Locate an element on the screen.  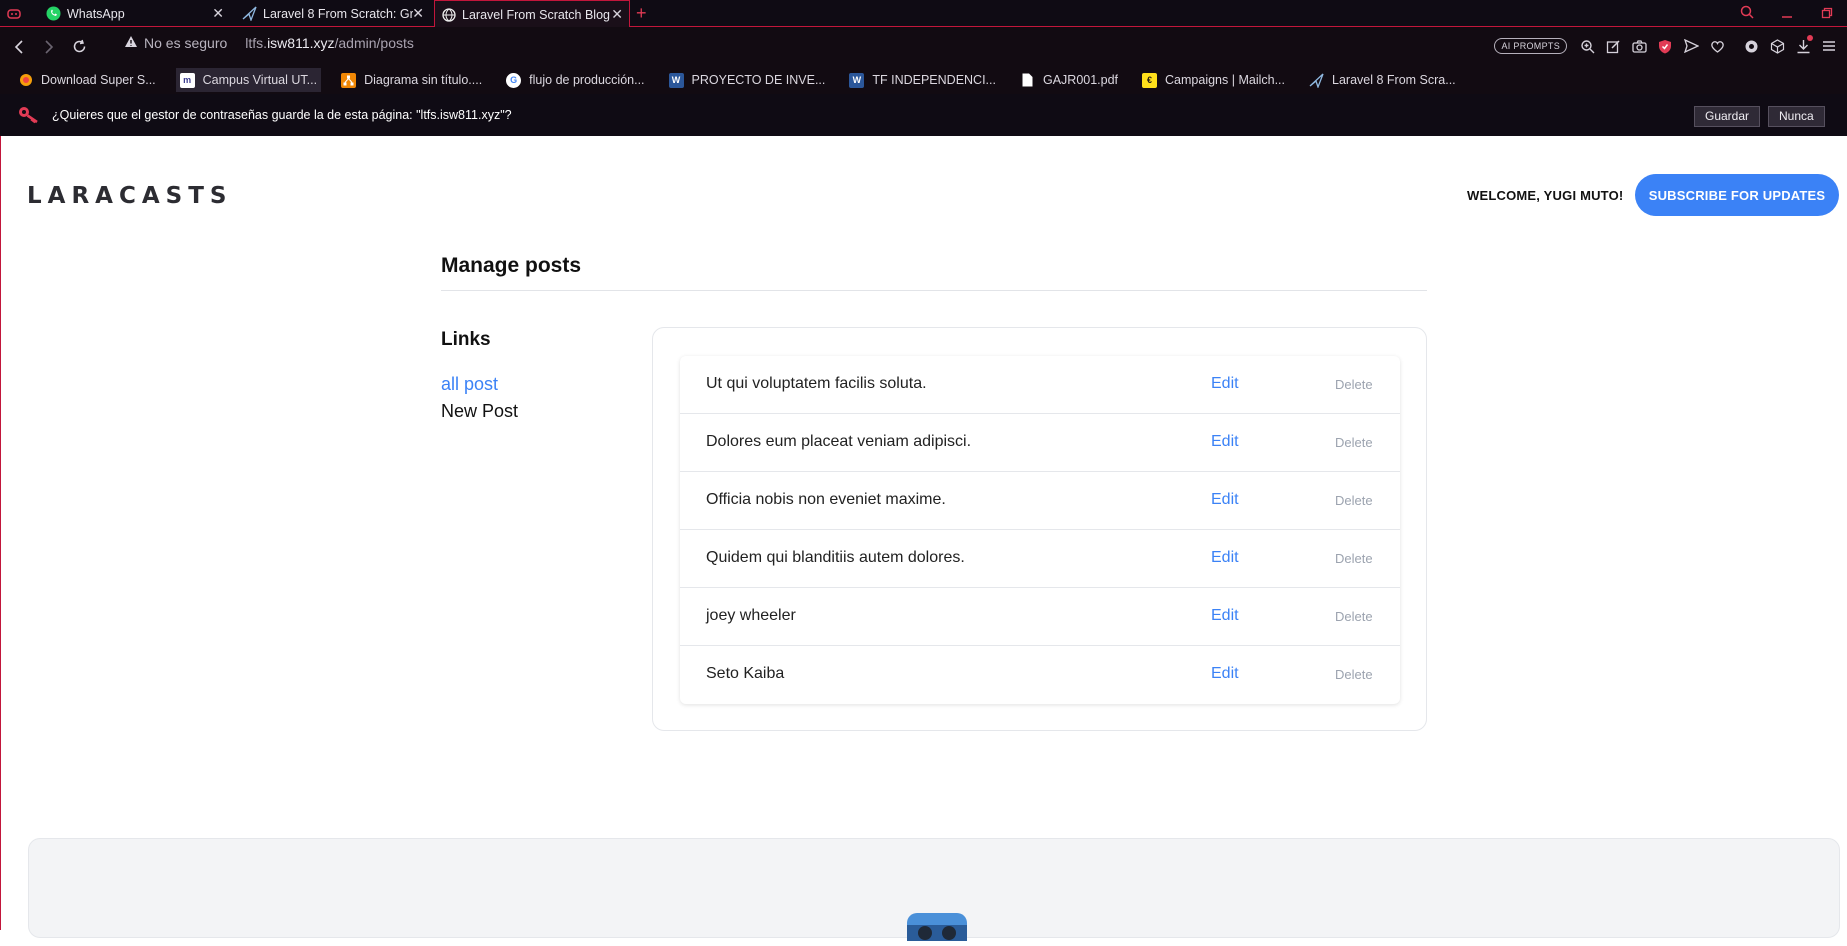
laracasts-logo: LARACASTS is located at coordinates (130, 196).